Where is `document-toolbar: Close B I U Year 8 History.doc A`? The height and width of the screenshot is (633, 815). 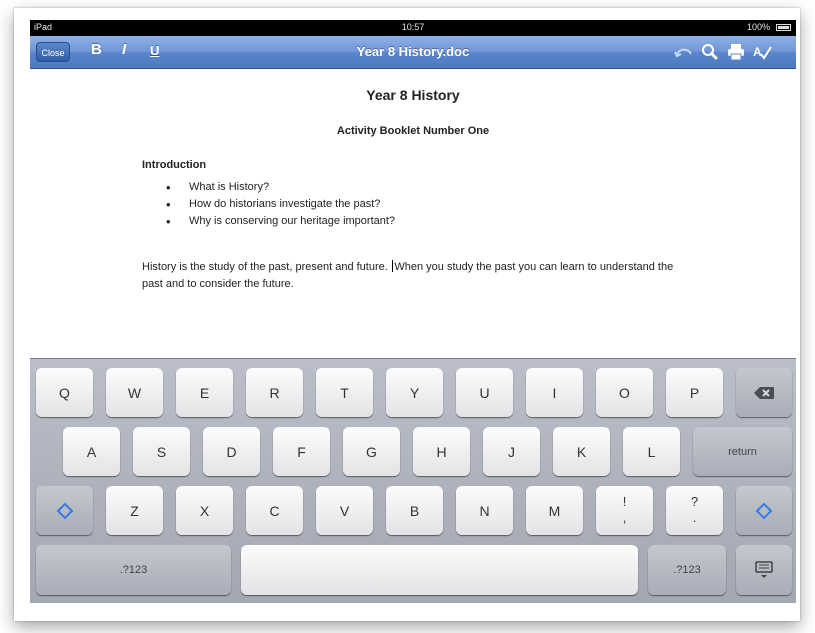
document-toolbar: Close B I U Year 8 History.doc A is located at coordinates (413, 52).